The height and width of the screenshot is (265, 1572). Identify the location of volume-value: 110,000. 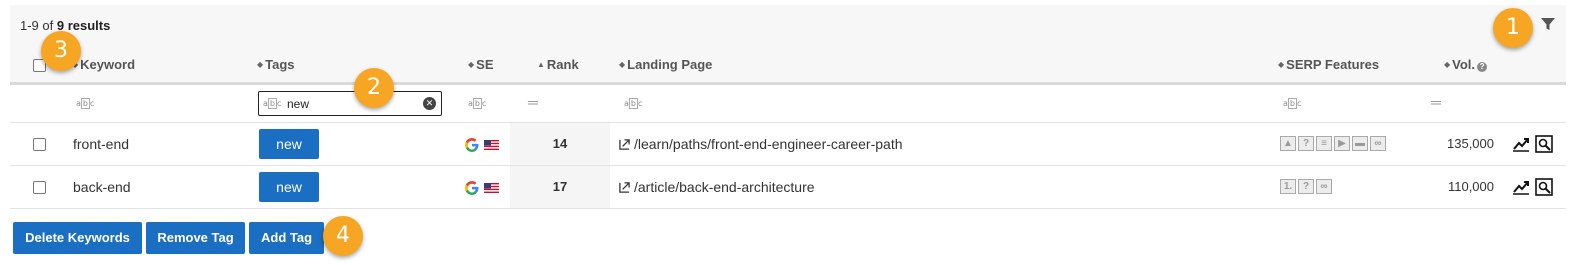
(1470, 186).